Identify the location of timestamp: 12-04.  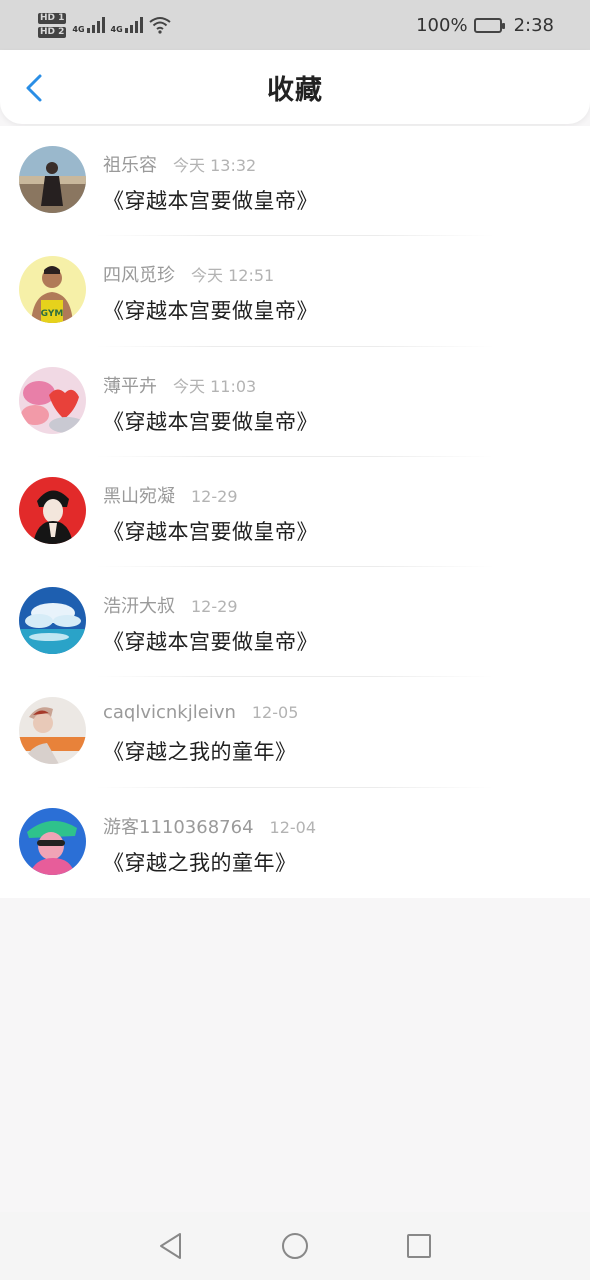
(293, 827).